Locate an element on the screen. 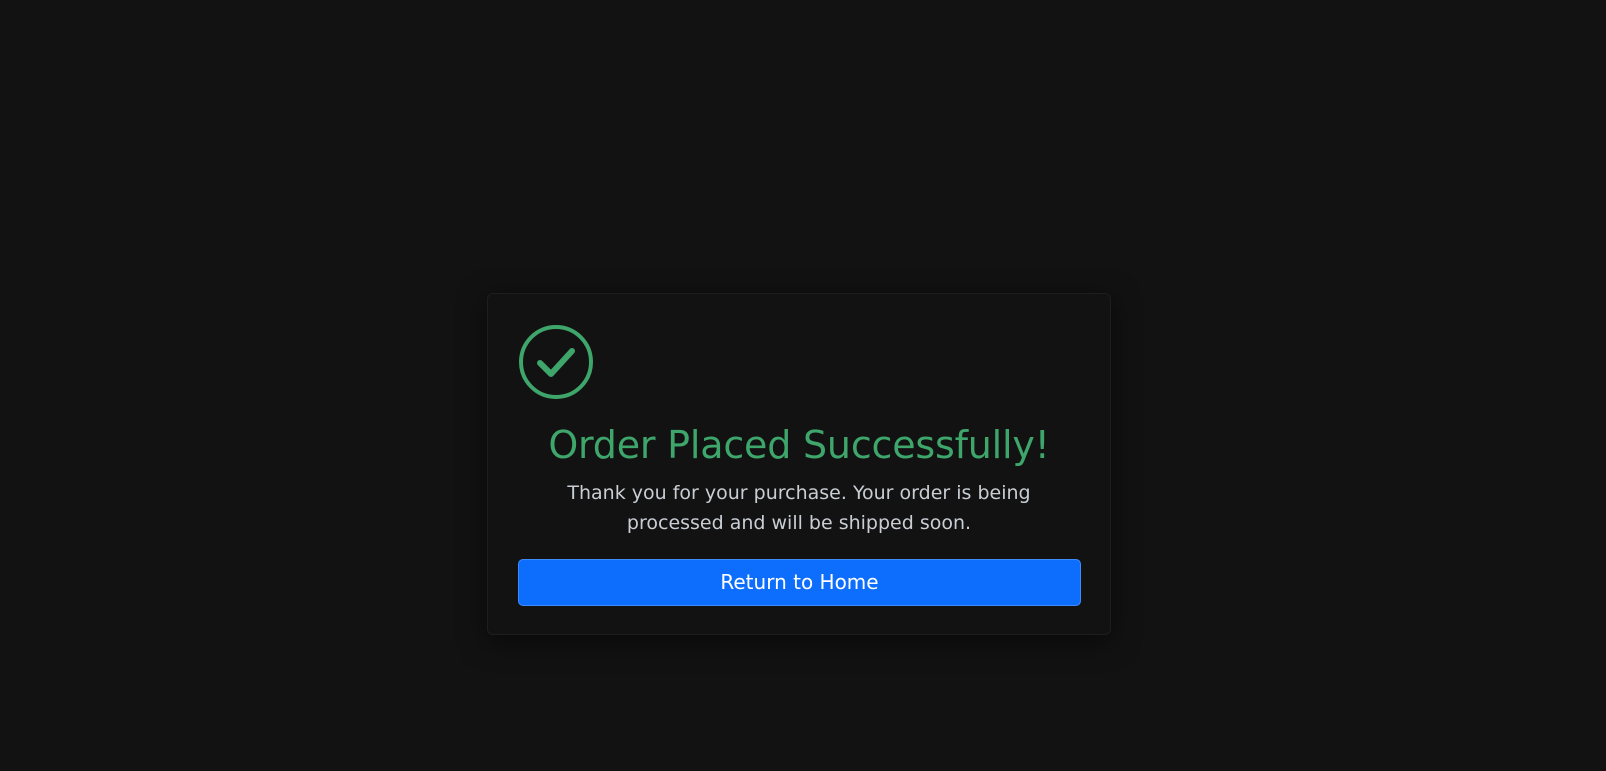 This screenshot has height=771, width=1606. success-title: Order Placed Successfully! is located at coordinates (799, 445).